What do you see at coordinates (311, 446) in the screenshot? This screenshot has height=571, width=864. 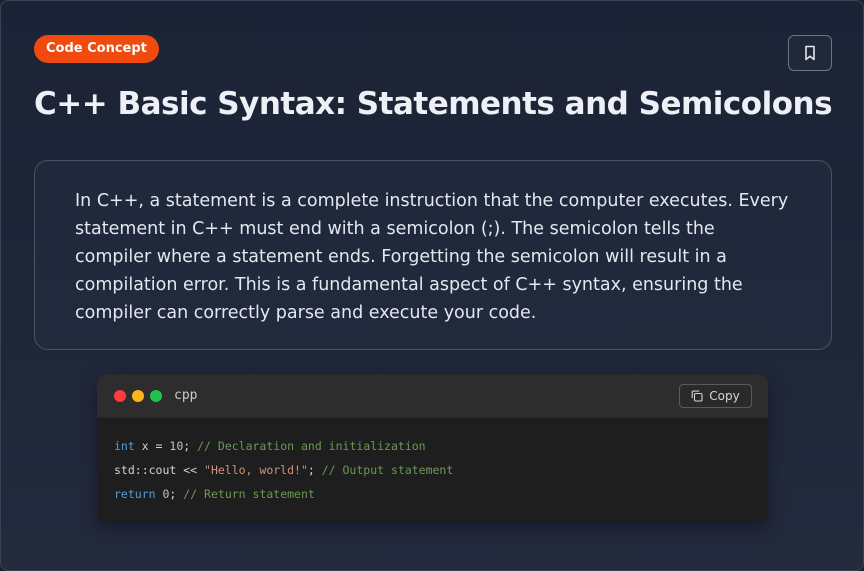 I see `code-token: // Declaration and initialization` at bounding box center [311, 446].